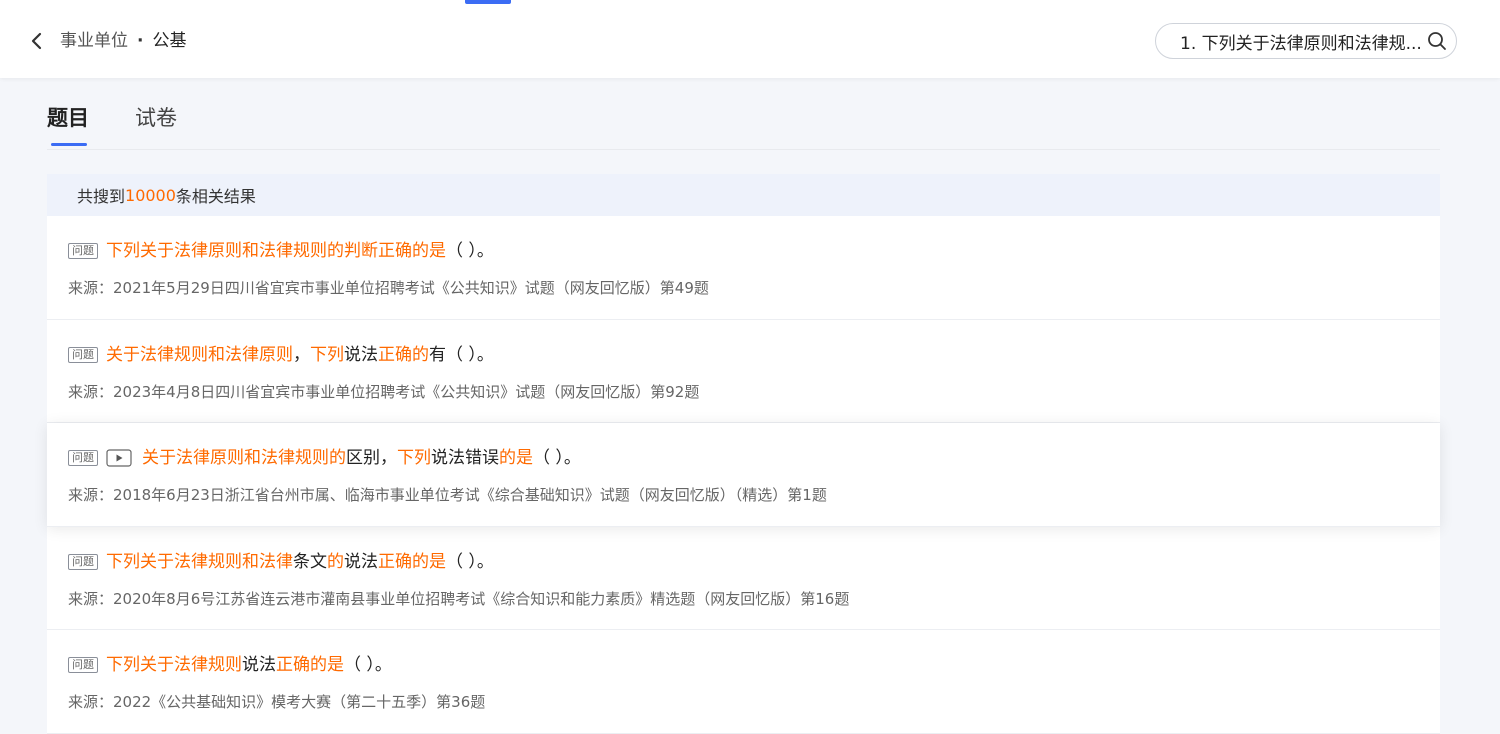  What do you see at coordinates (276, 251) in the screenshot?
I see `title-highlight: 下列关于法律原则和法律规则的判断正确的是` at bounding box center [276, 251].